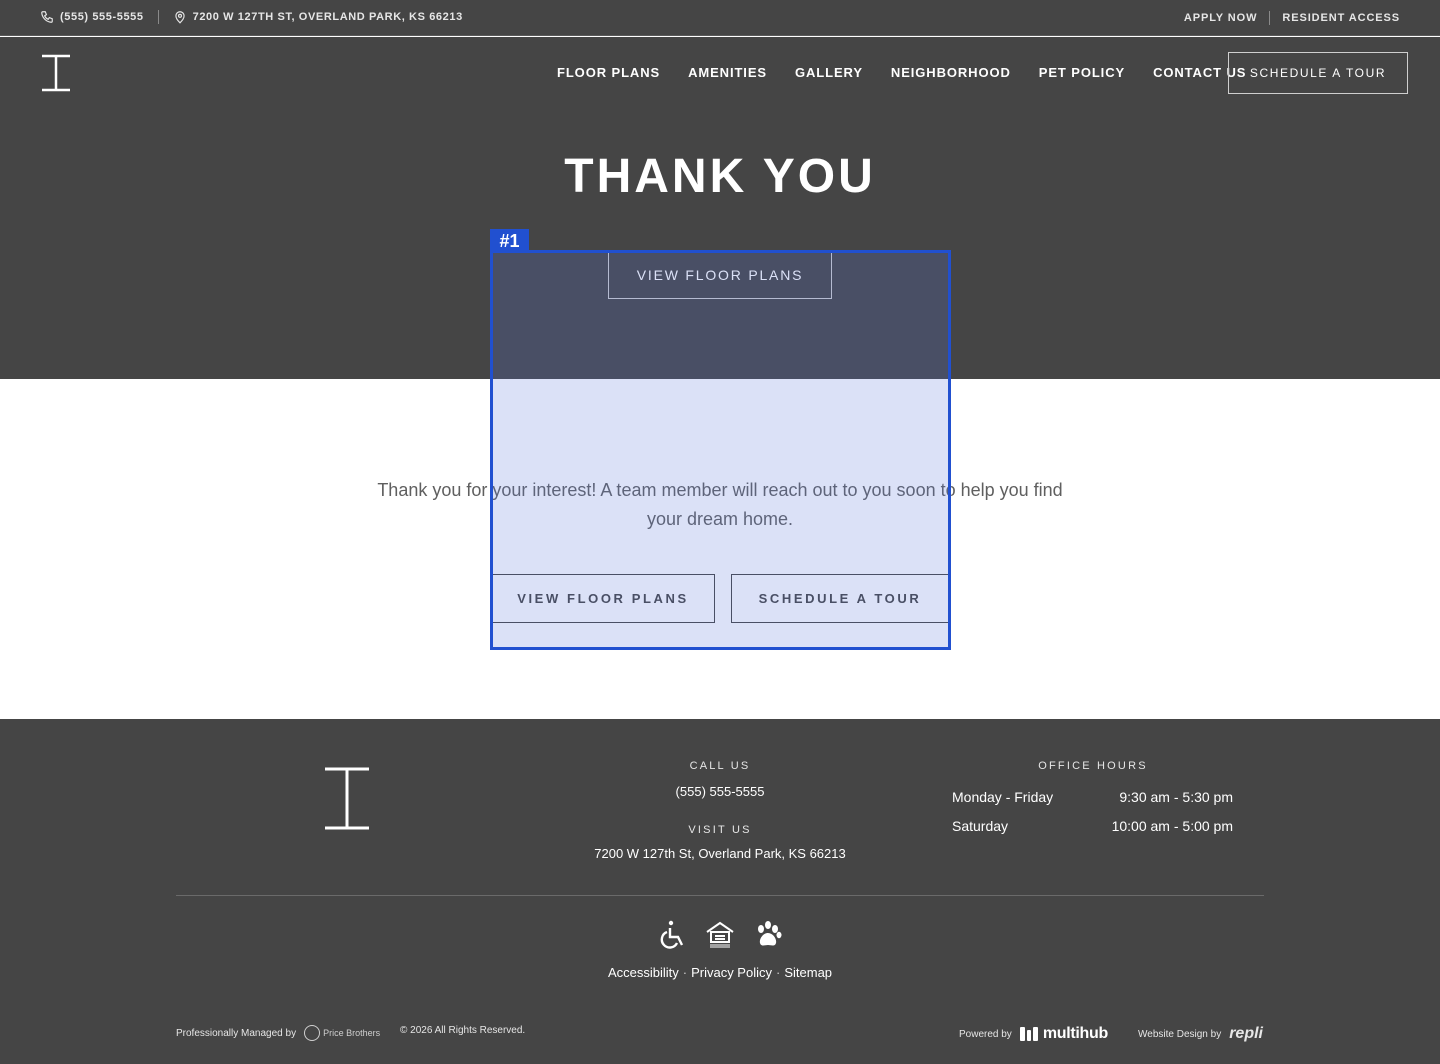 The height and width of the screenshot is (1064, 1440). I want to click on call-us-label: CALL US, so click(720, 766).